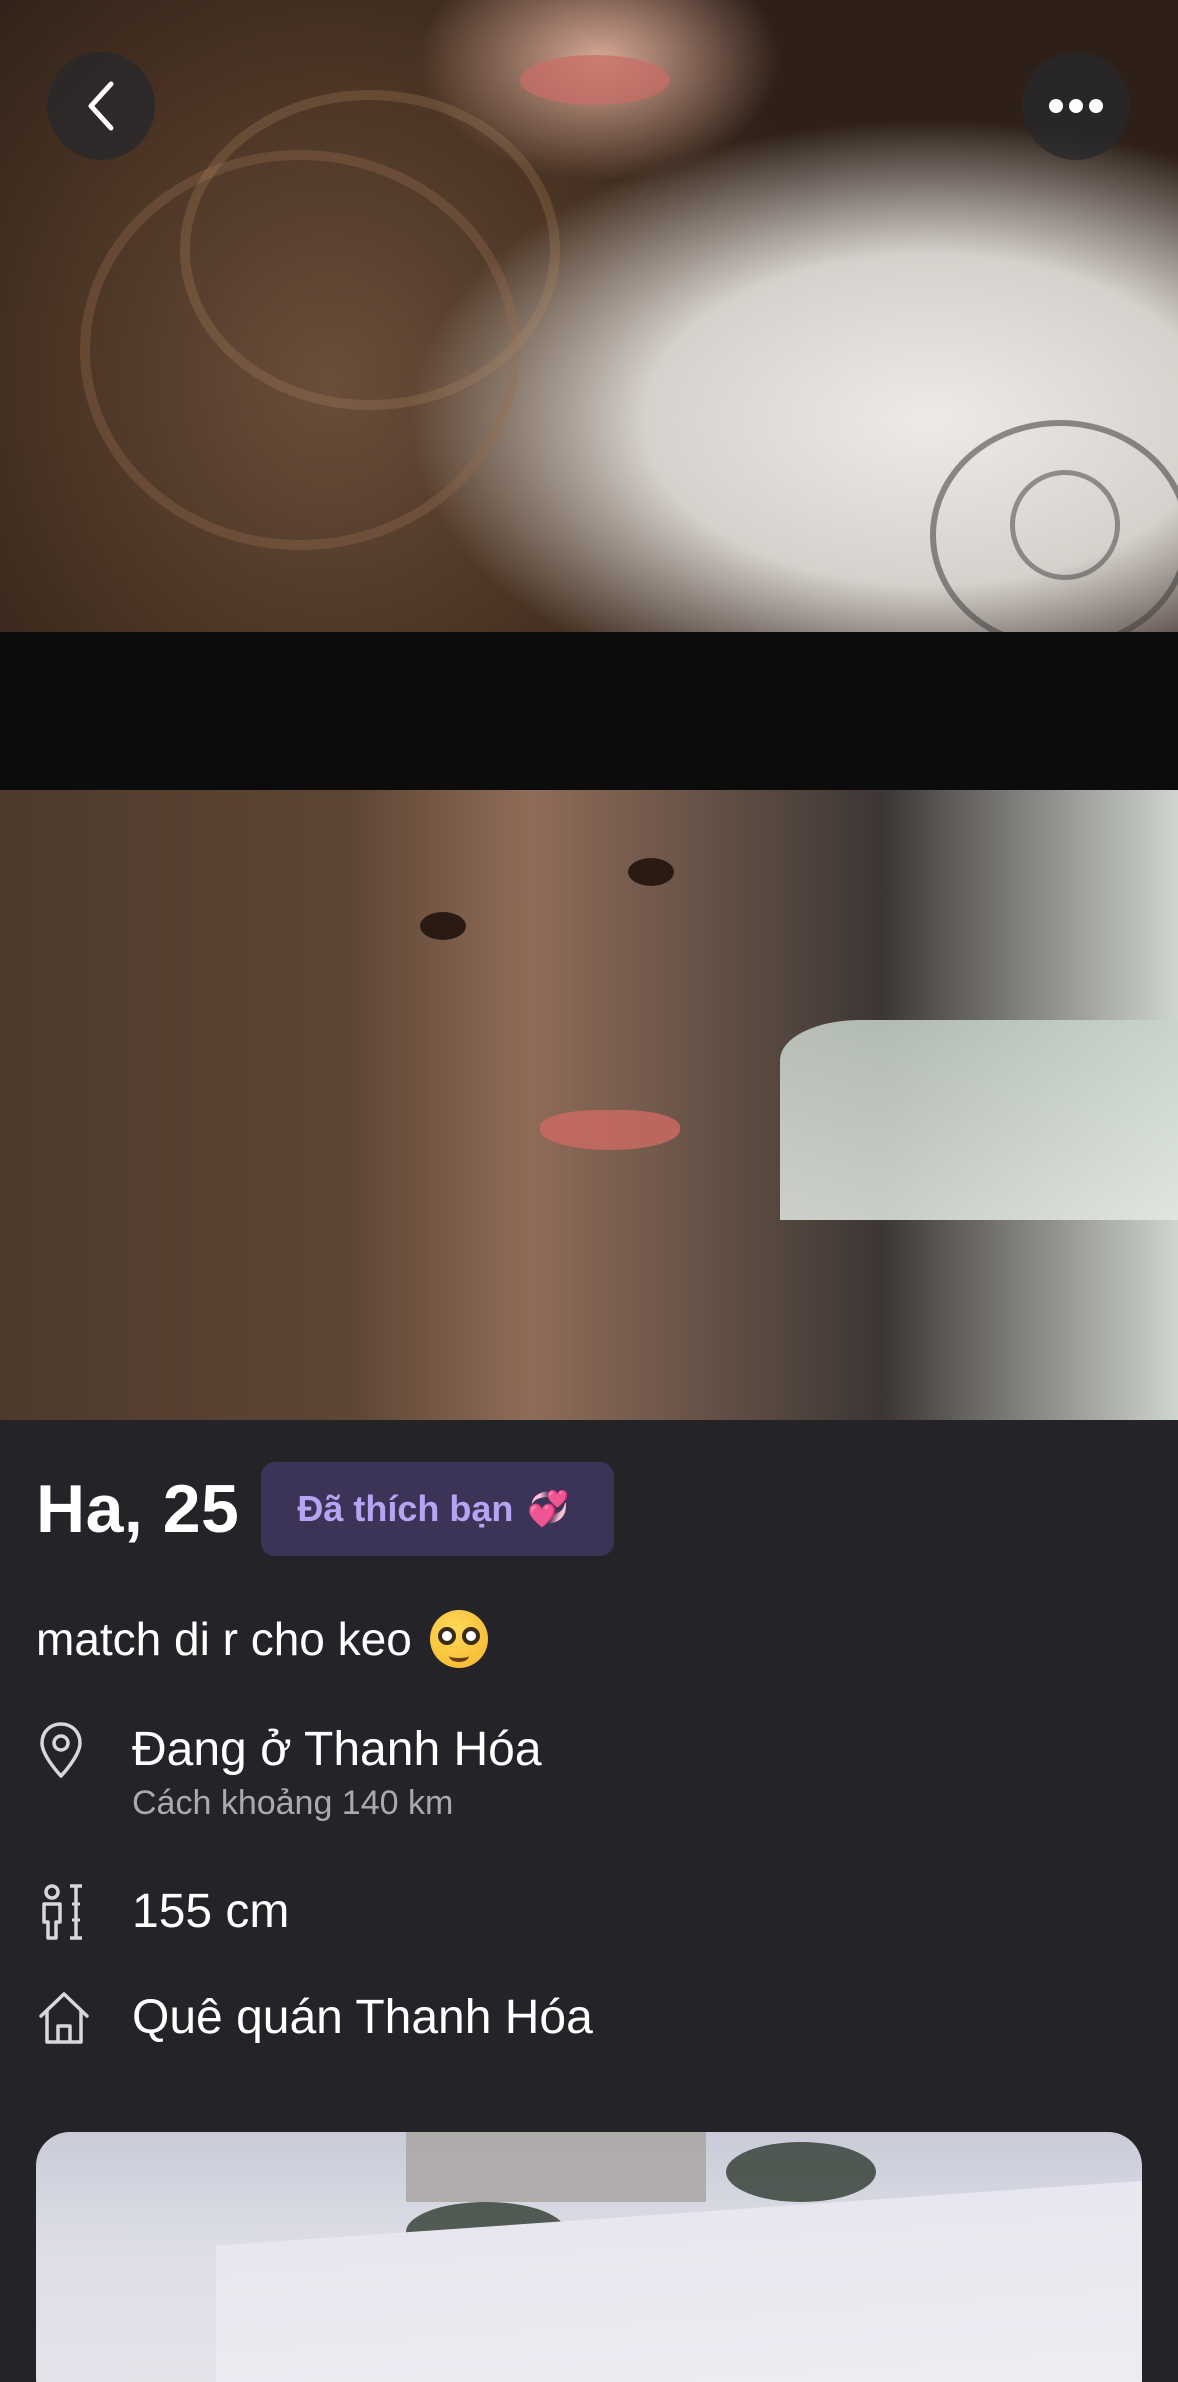 Image resolution: width=1178 pixels, height=2382 pixels. I want to click on location-pin-icon, so click(64, 1750).